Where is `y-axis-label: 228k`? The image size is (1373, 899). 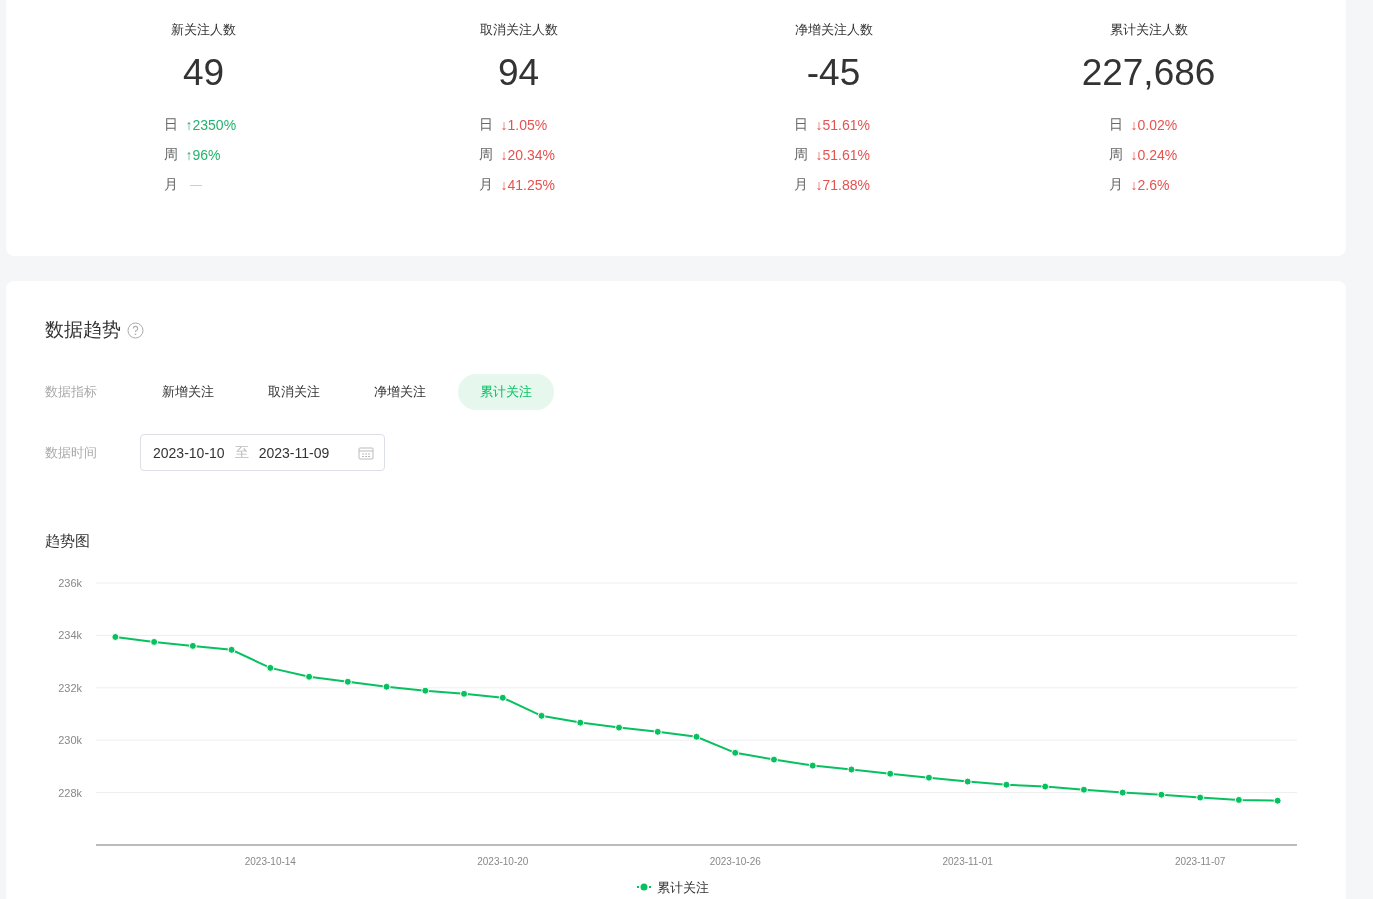
y-axis-label: 228k is located at coordinates (70, 792).